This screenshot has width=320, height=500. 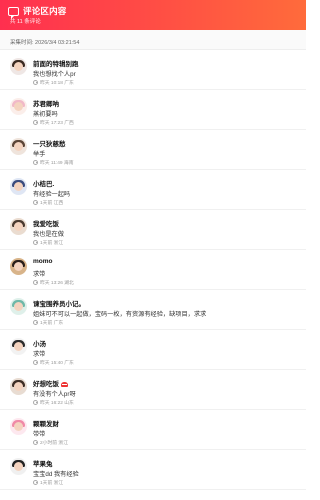 I want to click on comment-item: momo 求带 昨天 13:26 湖北, so click(x=153, y=270).